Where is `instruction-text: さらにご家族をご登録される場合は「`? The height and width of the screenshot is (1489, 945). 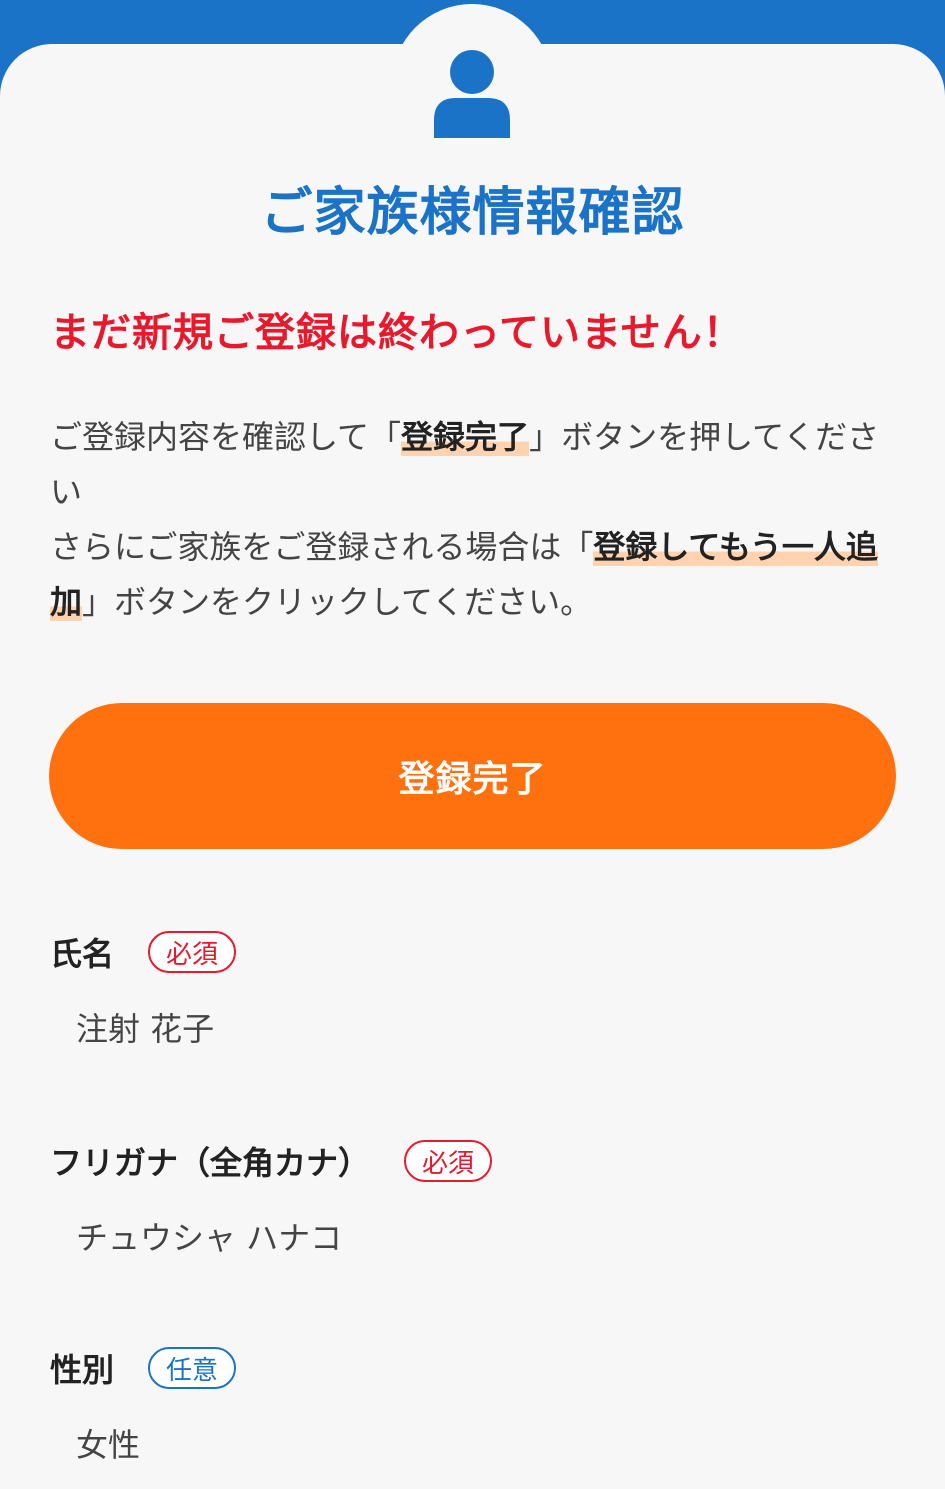 instruction-text: さらにご家族をご登録される場合は「 is located at coordinates (322, 547).